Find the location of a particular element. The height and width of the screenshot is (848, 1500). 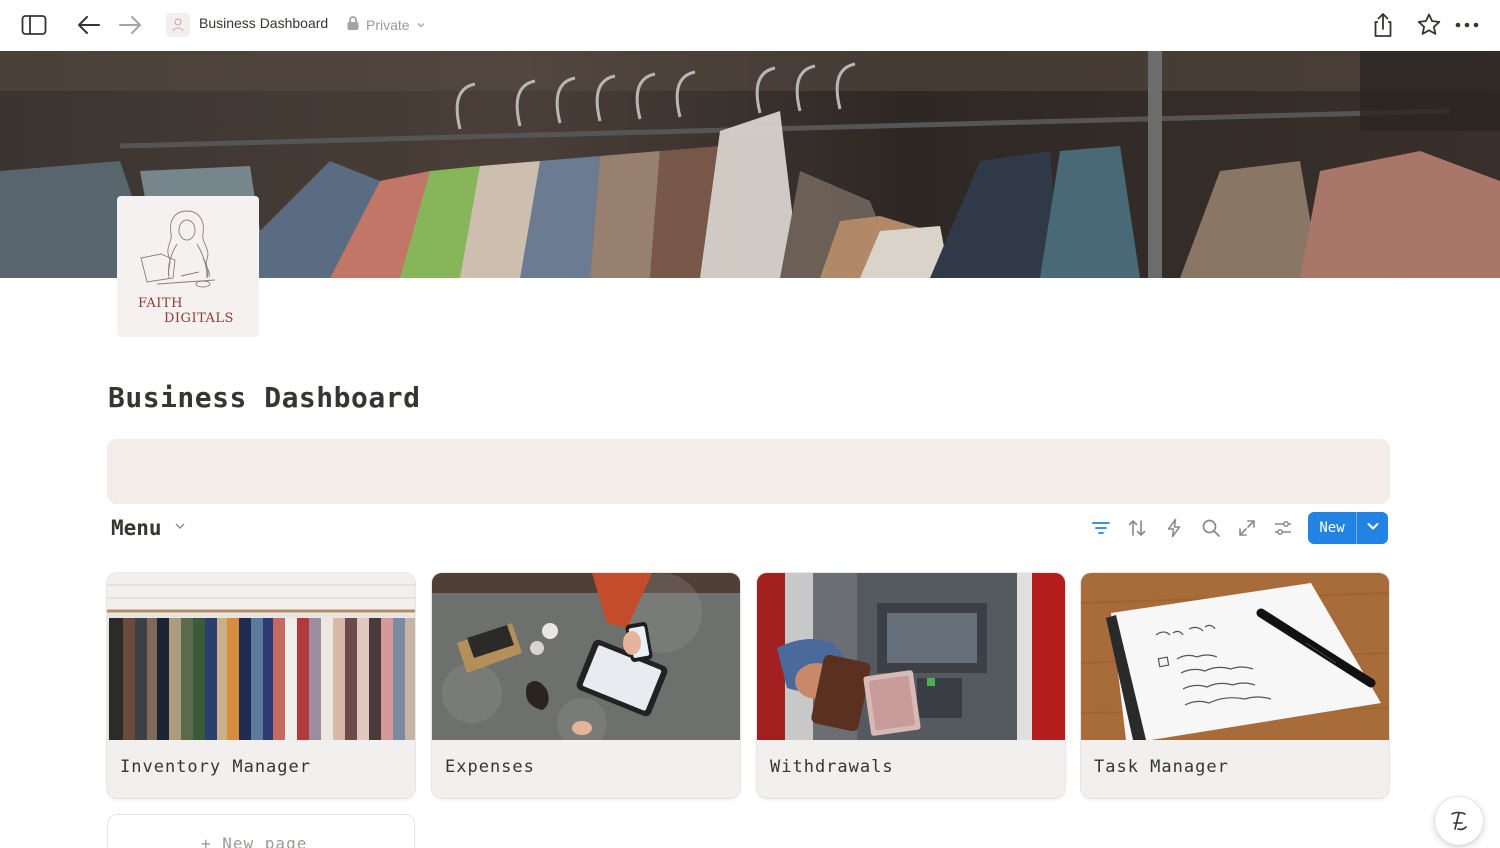

new-record-button: New is located at coordinates (1332, 528).